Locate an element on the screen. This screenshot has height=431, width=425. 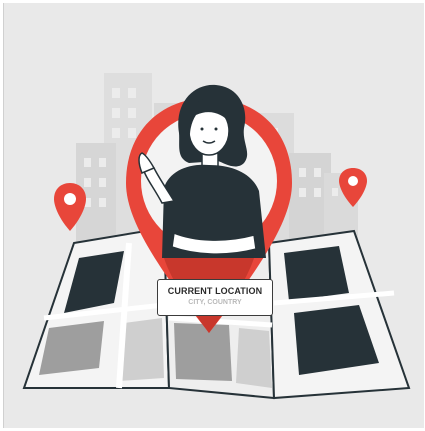
location-card-title: CURRENT LOCATION is located at coordinates (215, 291).